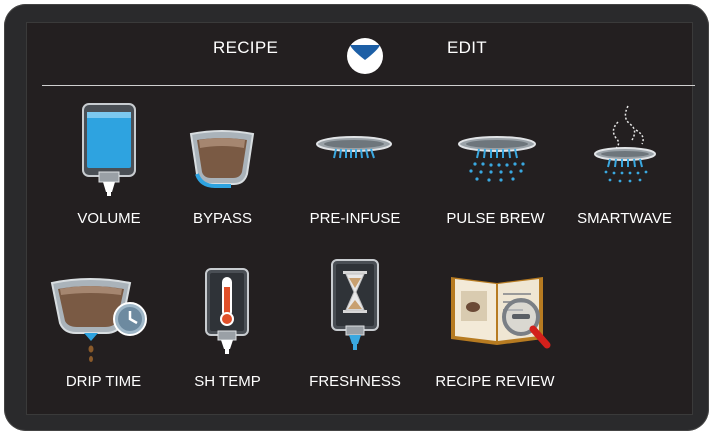 The image size is (717, 437). I want to click on sh-temp-button: SH TEMP, so click(227, 330).